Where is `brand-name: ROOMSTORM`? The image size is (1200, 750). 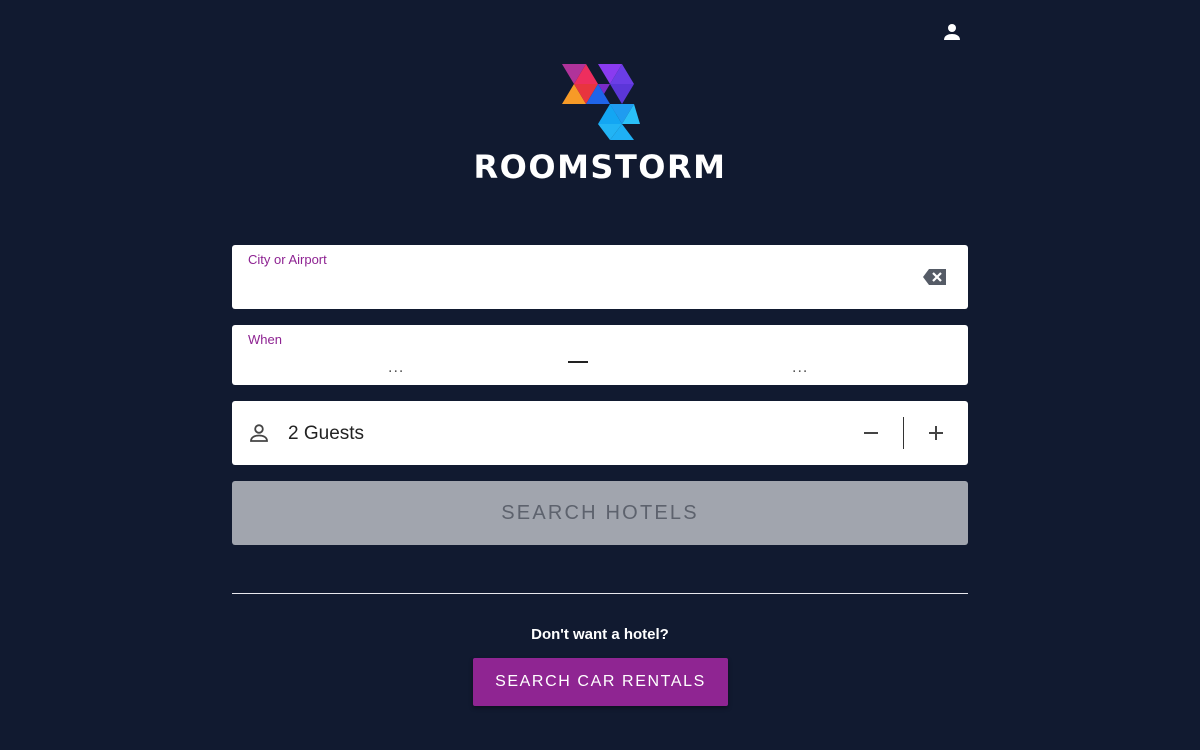 brand-name: ROOMSTORM is located at coordinates (600, 167).